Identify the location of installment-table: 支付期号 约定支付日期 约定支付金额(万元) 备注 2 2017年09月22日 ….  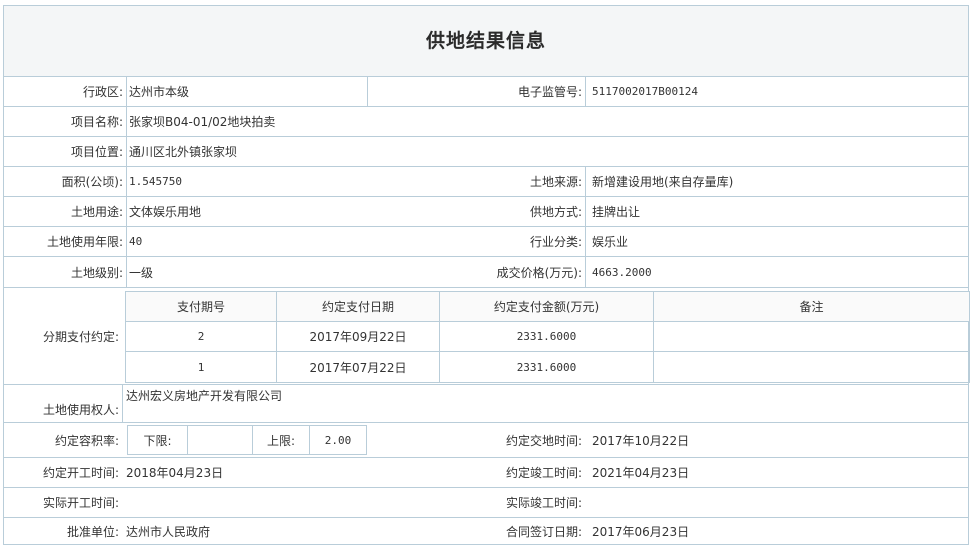
(547, 337).